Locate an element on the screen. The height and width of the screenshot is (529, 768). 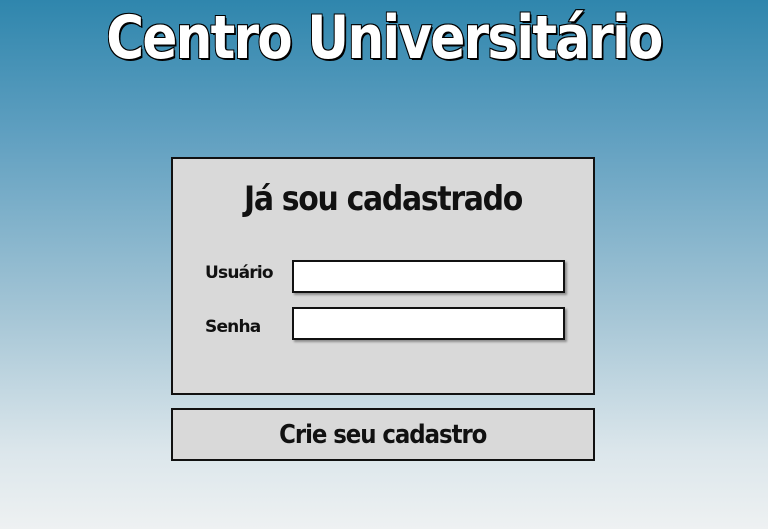
username-input is located at coordinates (428, 276).